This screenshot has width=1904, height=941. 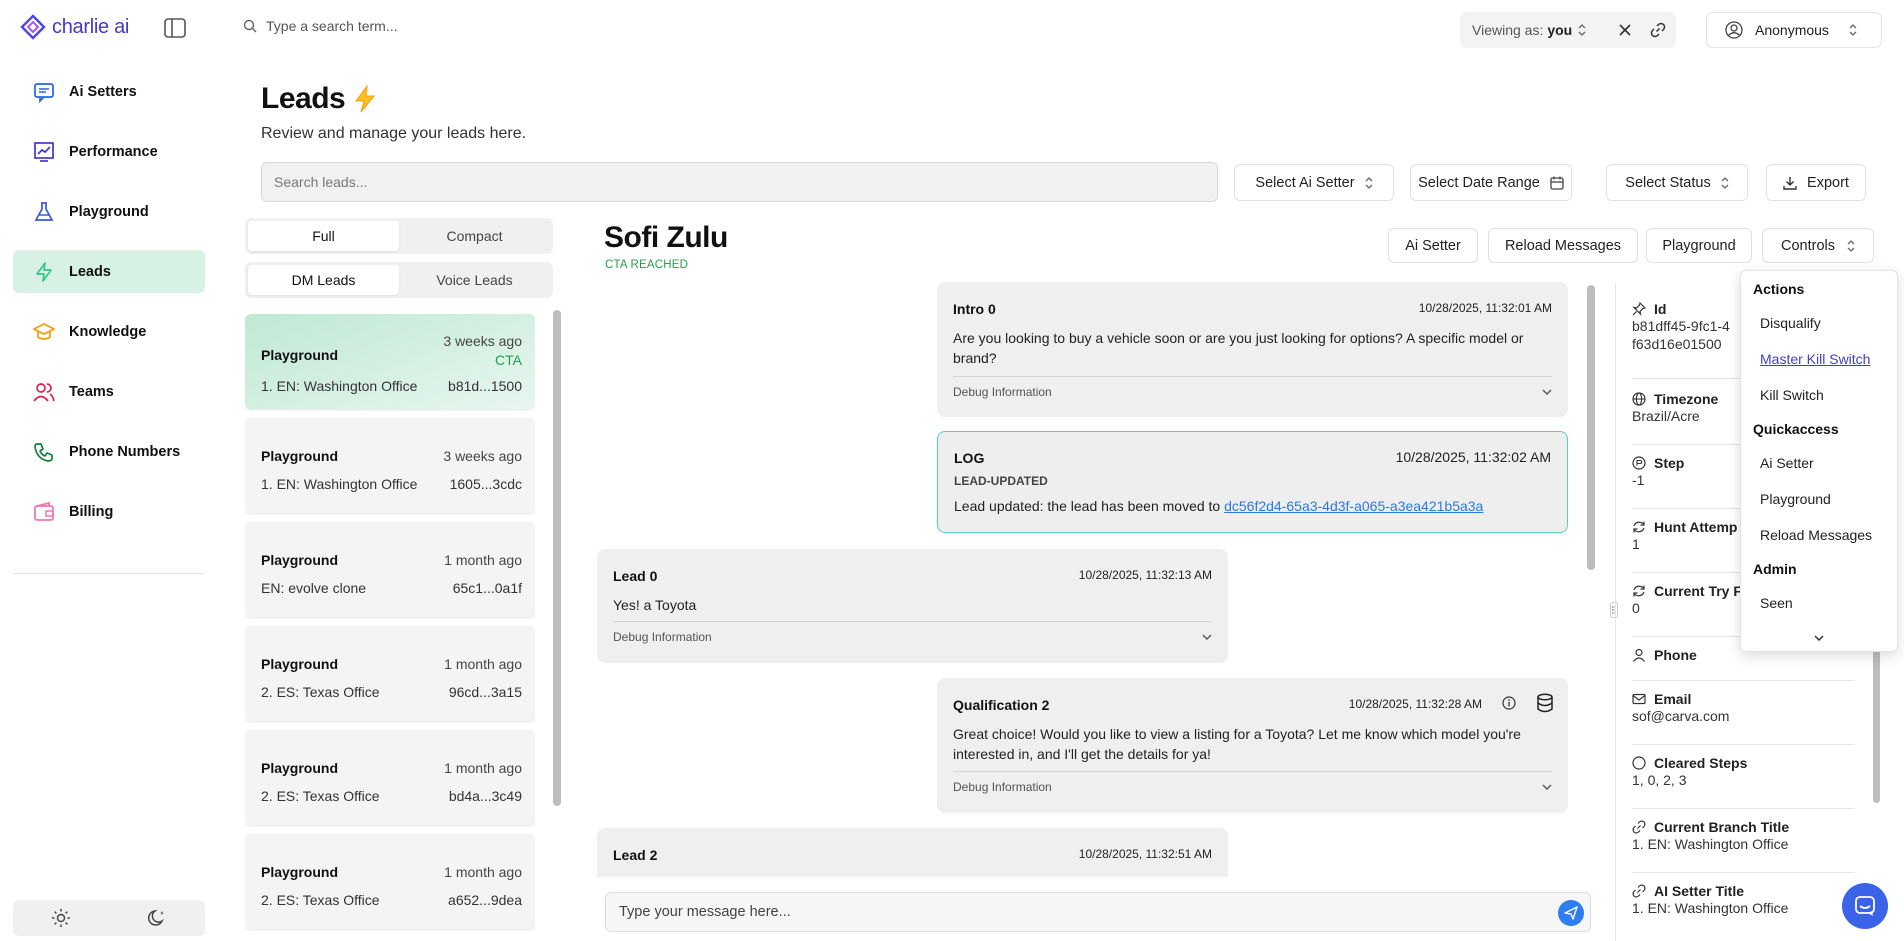 I want to click on phone-icon, so click(x=44, y=452).